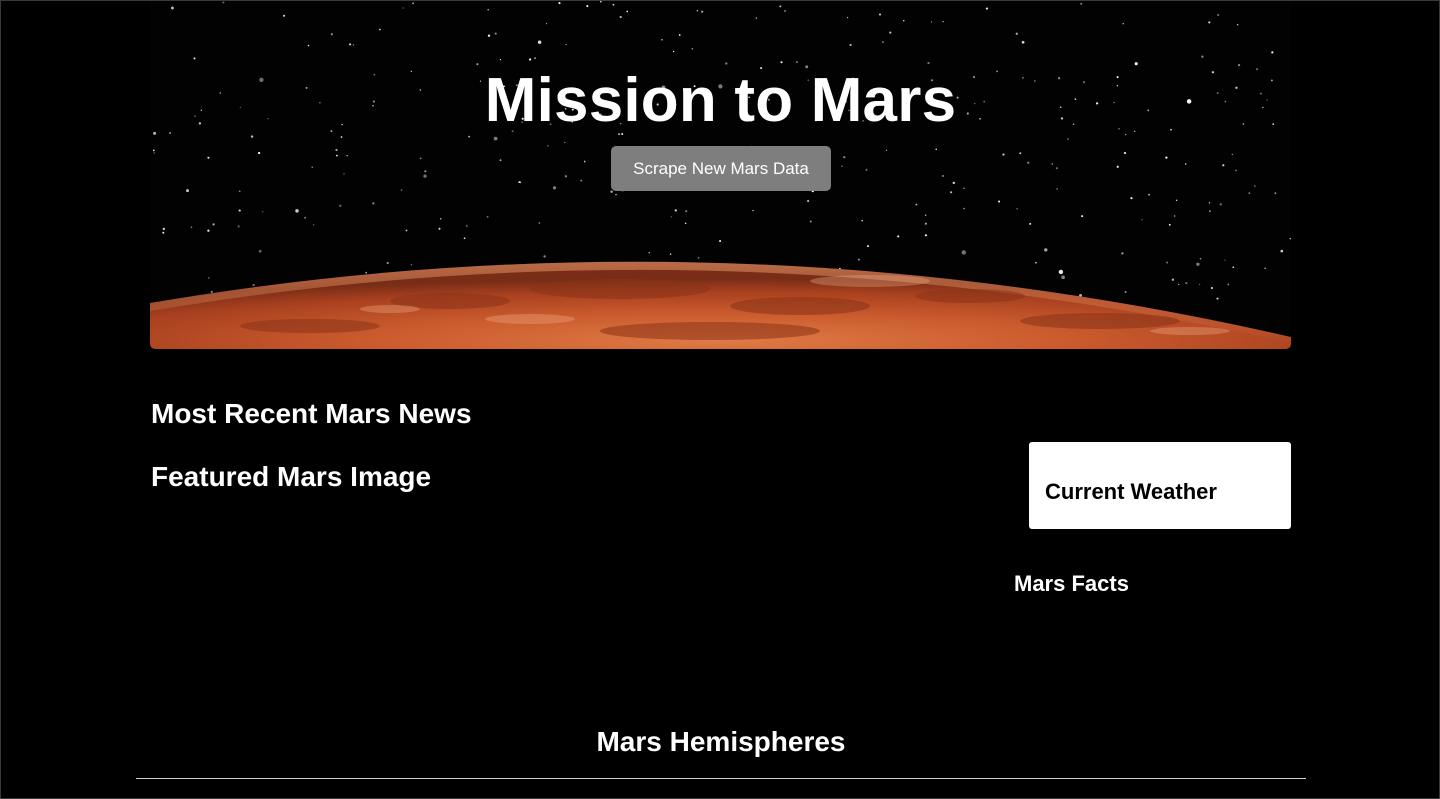 This screenshot has height=799, width=1440. What do you see at coordinates (720, 100) in the screenshot?
I see `page-title: Mission to Mars` at bounding box center [720, 100].